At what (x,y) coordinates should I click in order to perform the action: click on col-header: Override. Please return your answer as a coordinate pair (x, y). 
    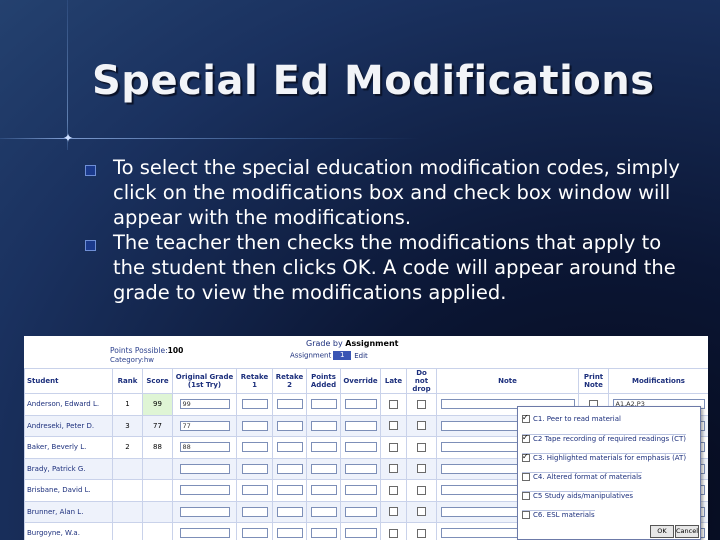
    Looking at the image, I should click on (360, 381).